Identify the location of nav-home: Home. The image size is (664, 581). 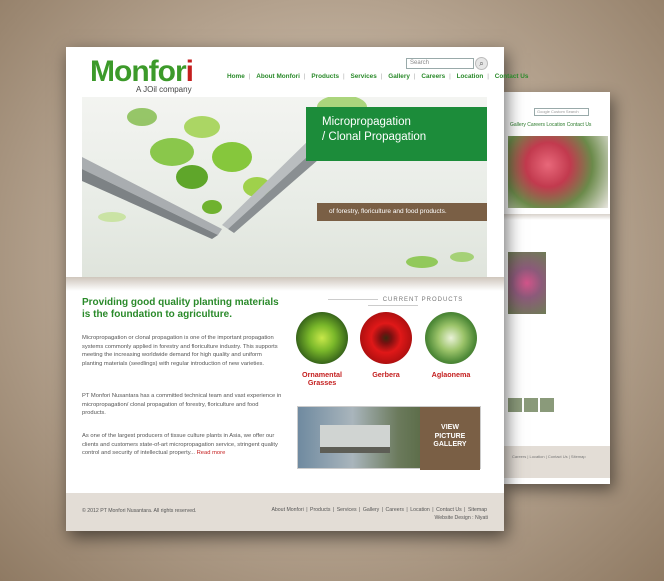
(236, 76).